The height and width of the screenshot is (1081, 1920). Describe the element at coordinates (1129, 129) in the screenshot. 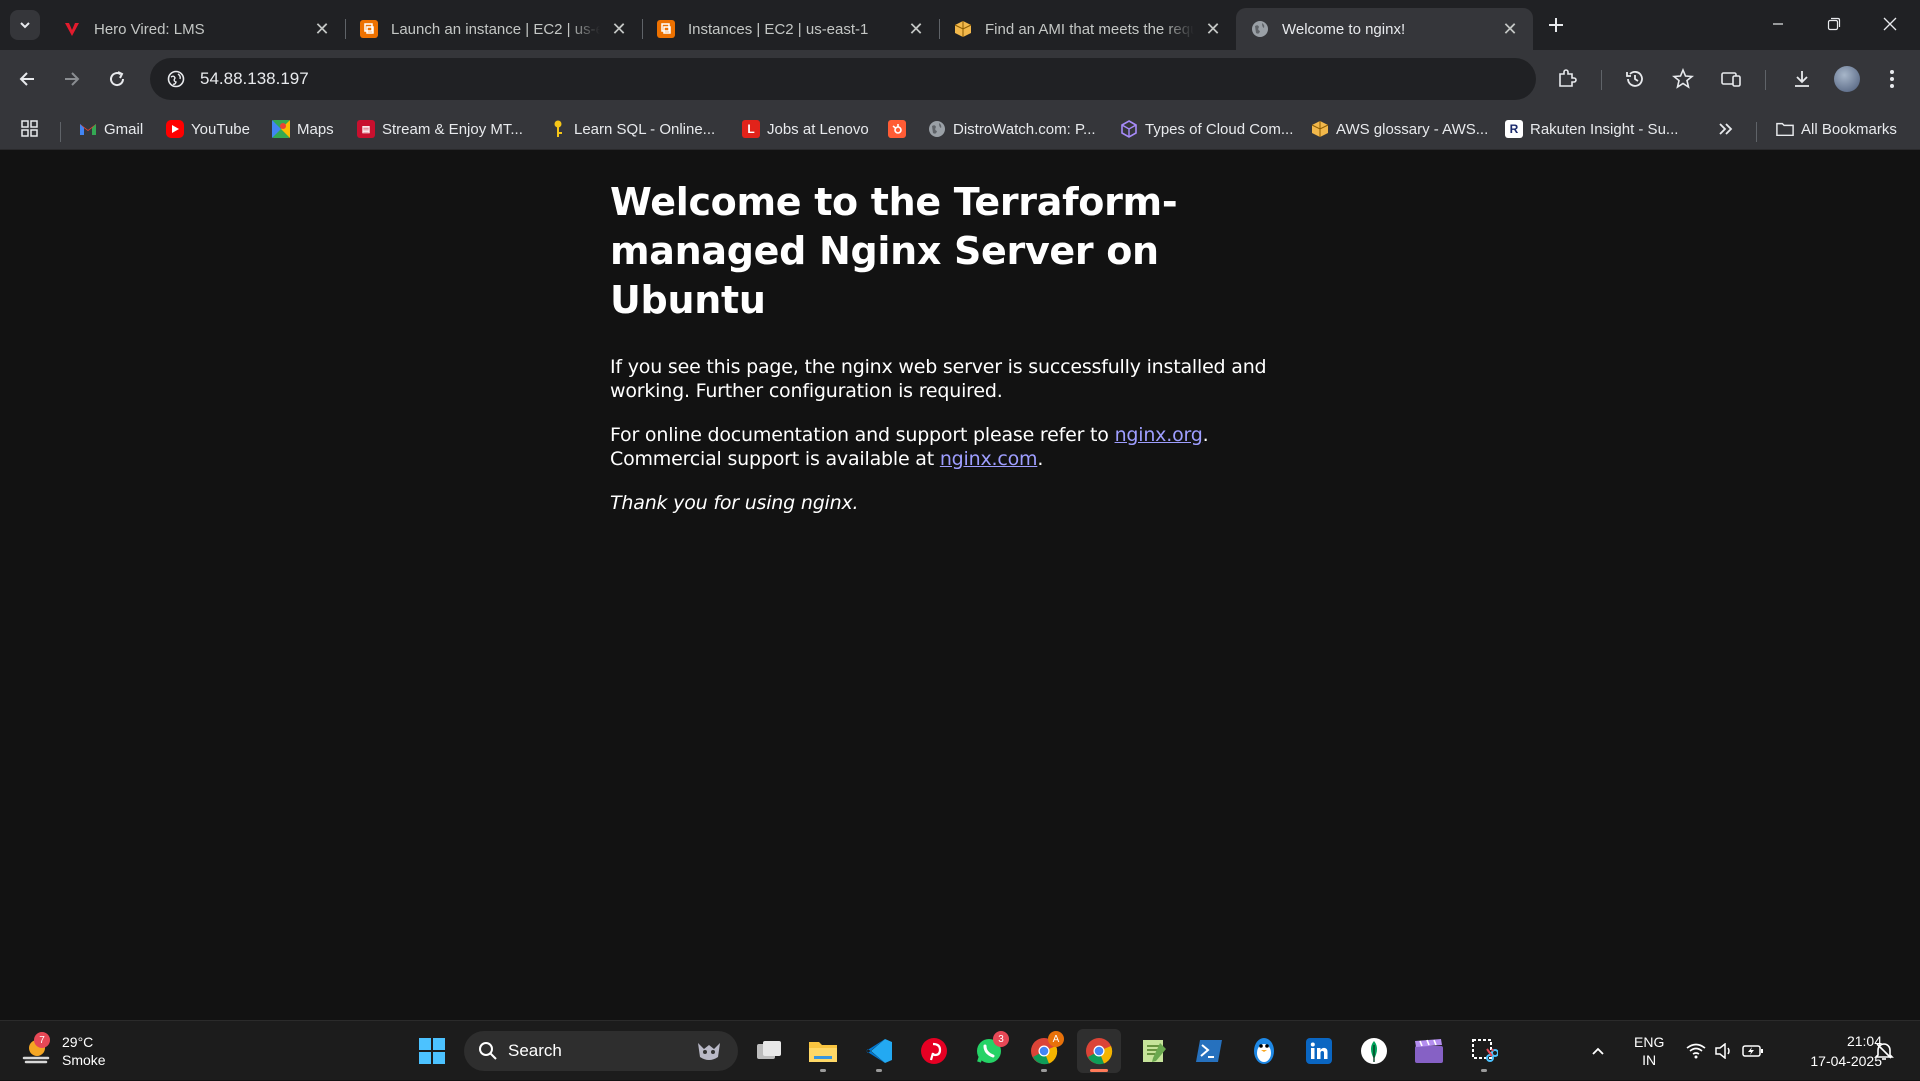

I see `cube-icon` at that location.